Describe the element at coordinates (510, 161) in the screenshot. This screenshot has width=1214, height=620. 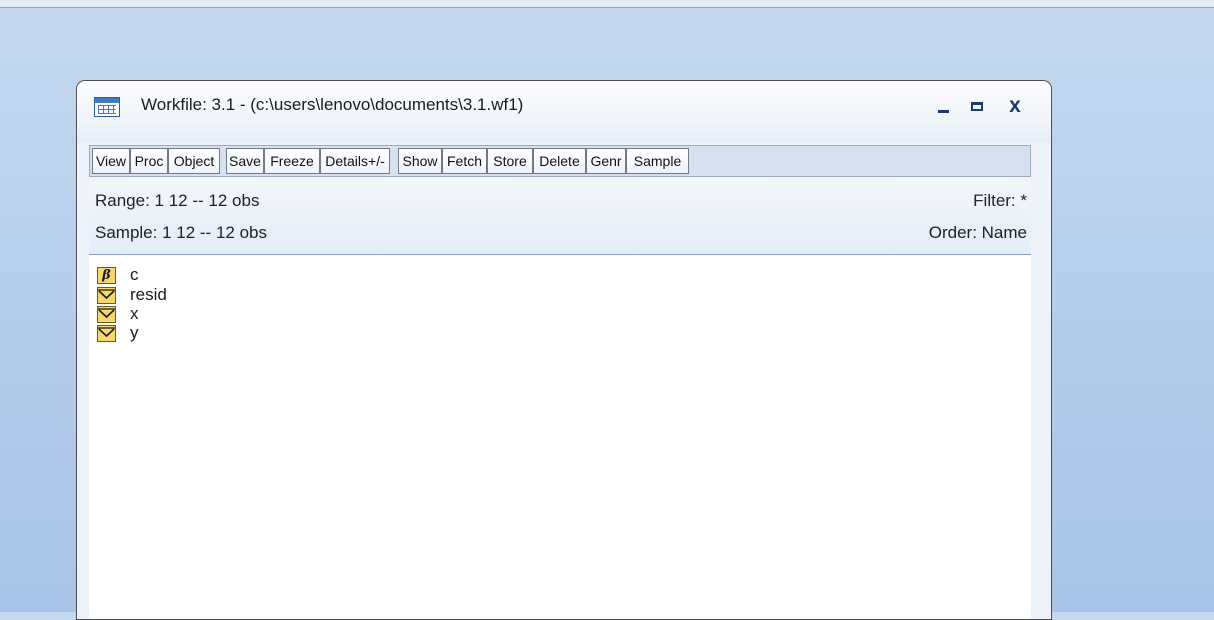
I see `store-button: Store` at that location.